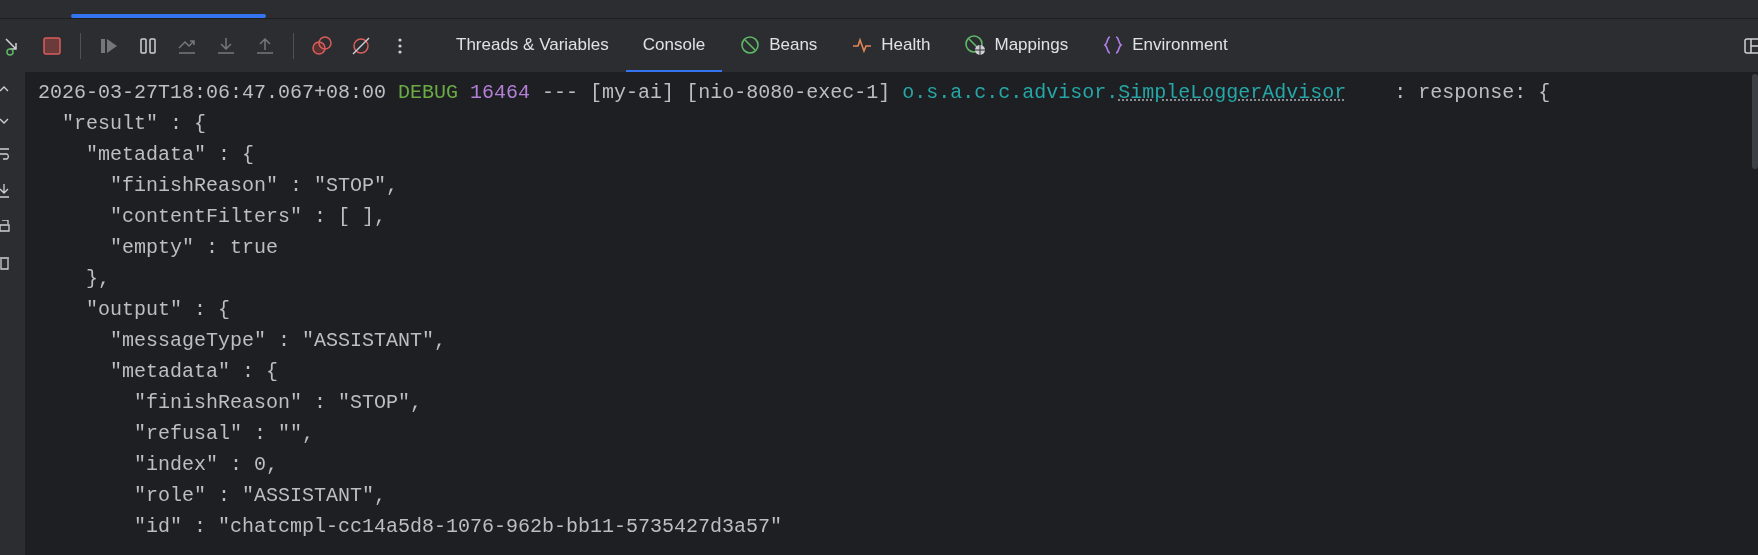 The height and width of the screenshot is (555, 1758). I want to click on log-timestamp: 2026-03-27T18:06:47.067+08:00, so click(212, 93).